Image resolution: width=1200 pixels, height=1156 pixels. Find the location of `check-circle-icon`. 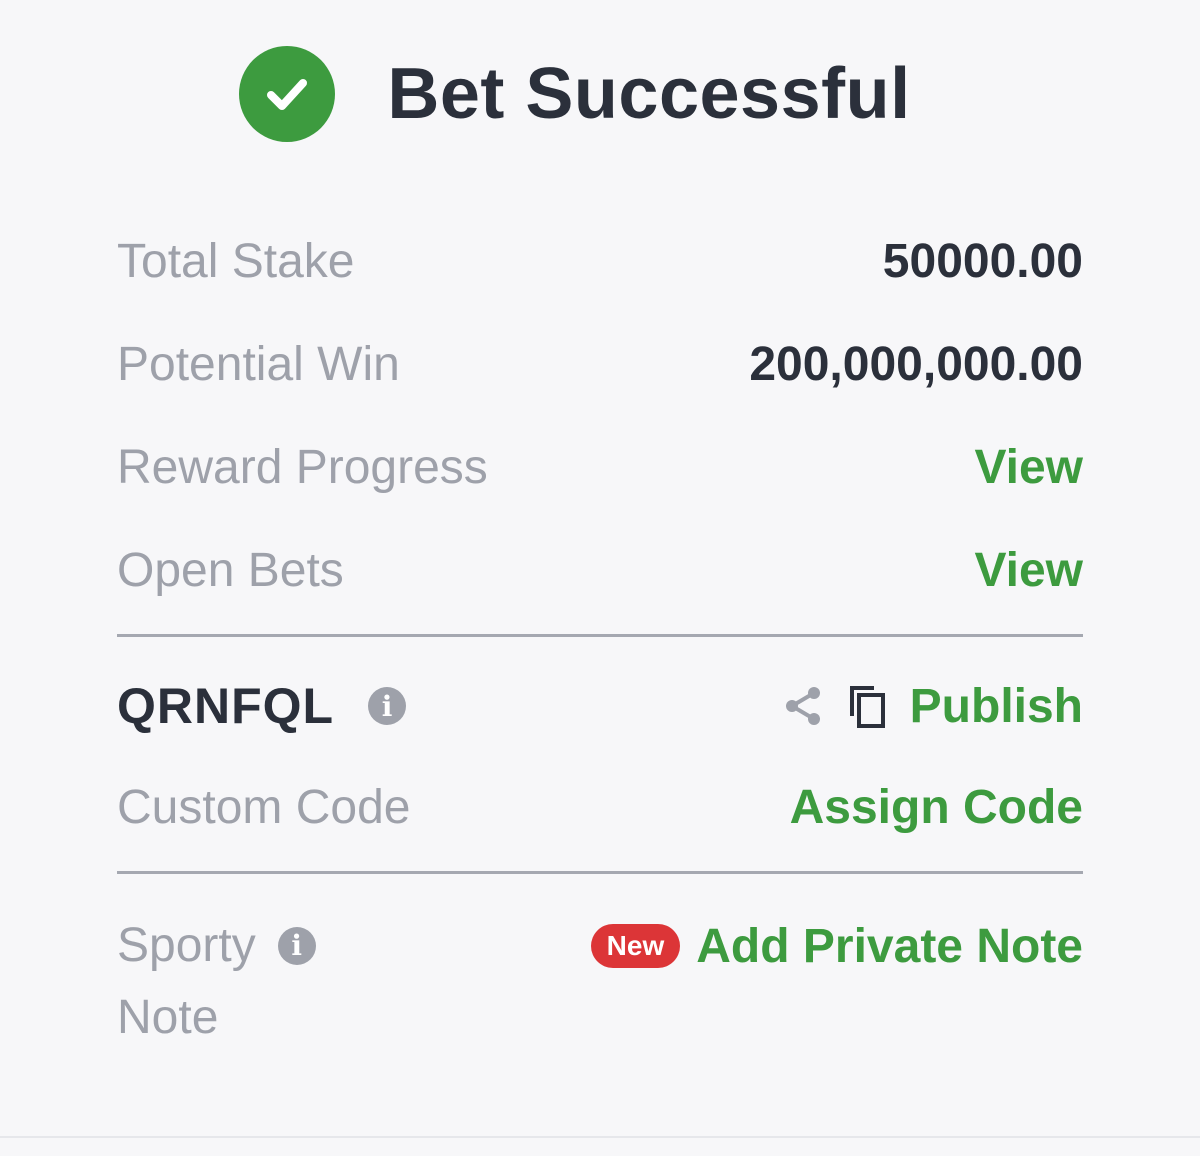

check-circle-icon is located at coordinates (287, 94).